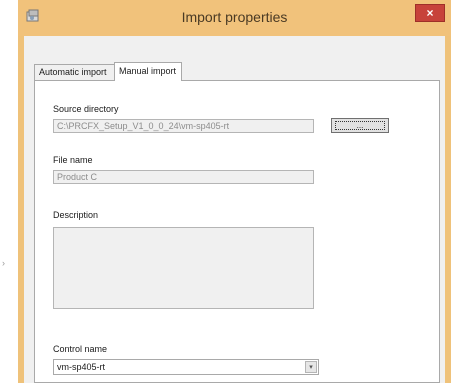 Image resolution: width=451 pixels, height=383 pixels. Describe the element at coordinates (81, 367) in the screenshot. I see `control-name-value: vm-sp405-rt` at that location.